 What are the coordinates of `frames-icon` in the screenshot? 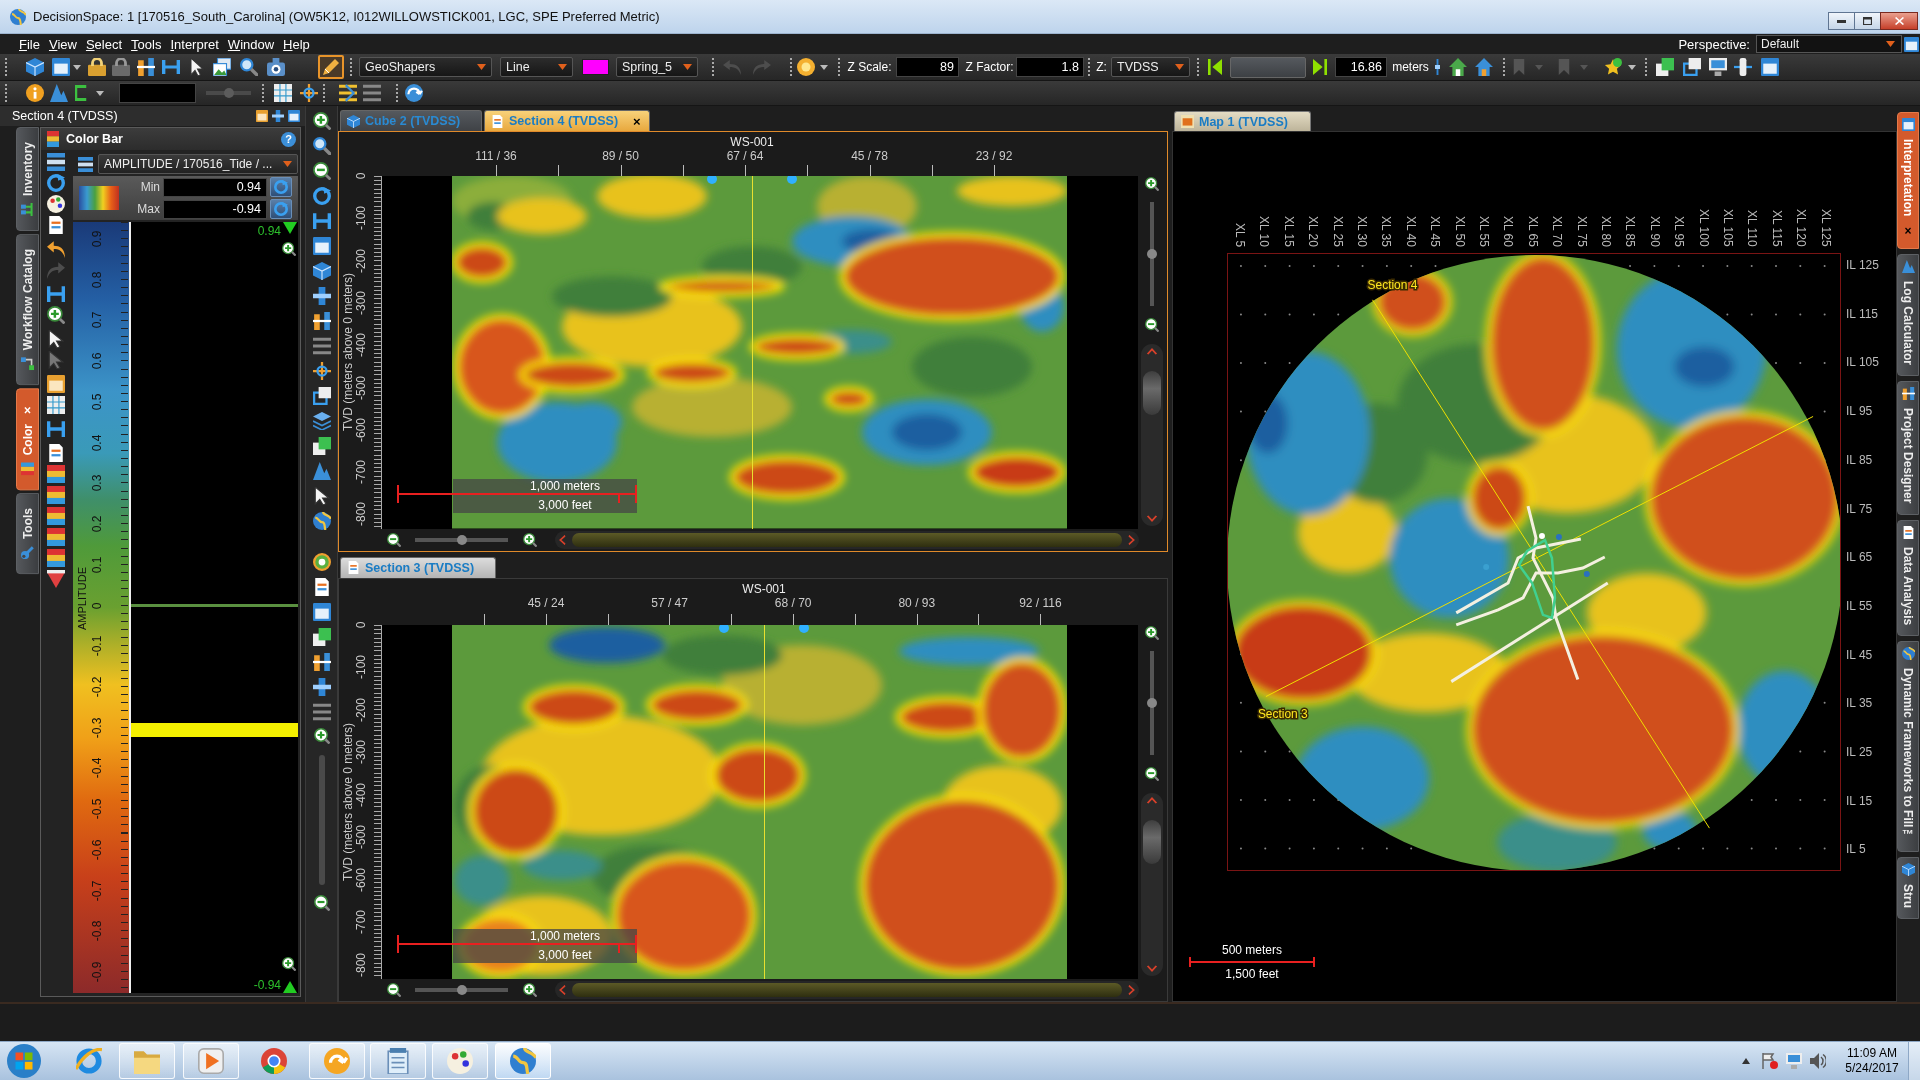 It's located at (321, 396).